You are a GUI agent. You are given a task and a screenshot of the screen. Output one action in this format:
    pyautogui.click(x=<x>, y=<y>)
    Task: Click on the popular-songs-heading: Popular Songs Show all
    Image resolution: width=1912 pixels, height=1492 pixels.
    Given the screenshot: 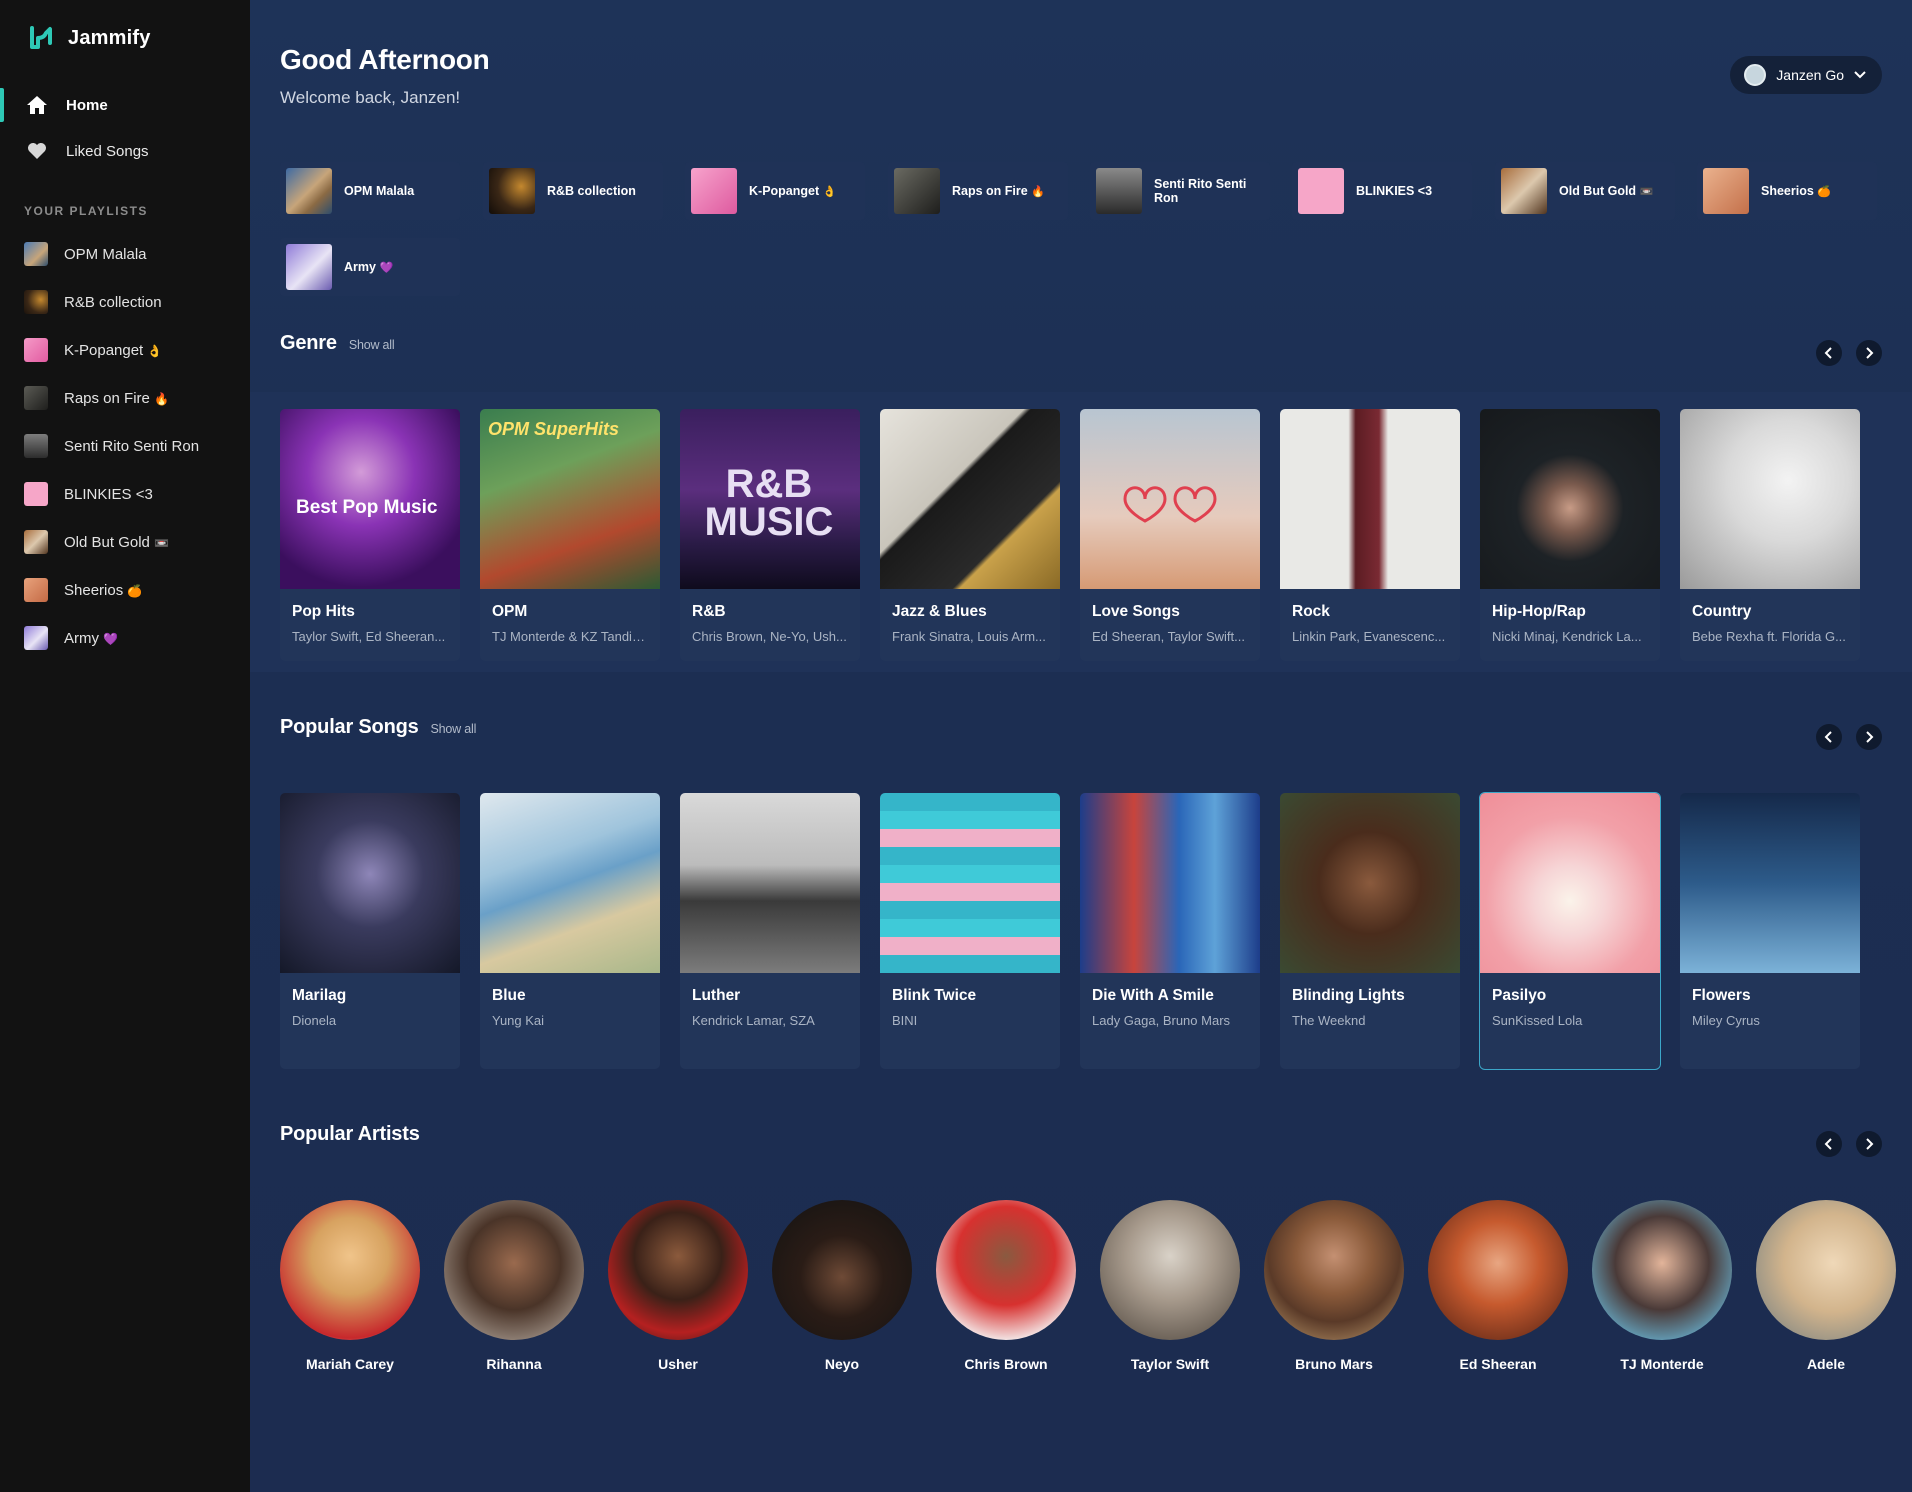 What is the action you would take?
    pyautogui.click(x=378, y=727)
    